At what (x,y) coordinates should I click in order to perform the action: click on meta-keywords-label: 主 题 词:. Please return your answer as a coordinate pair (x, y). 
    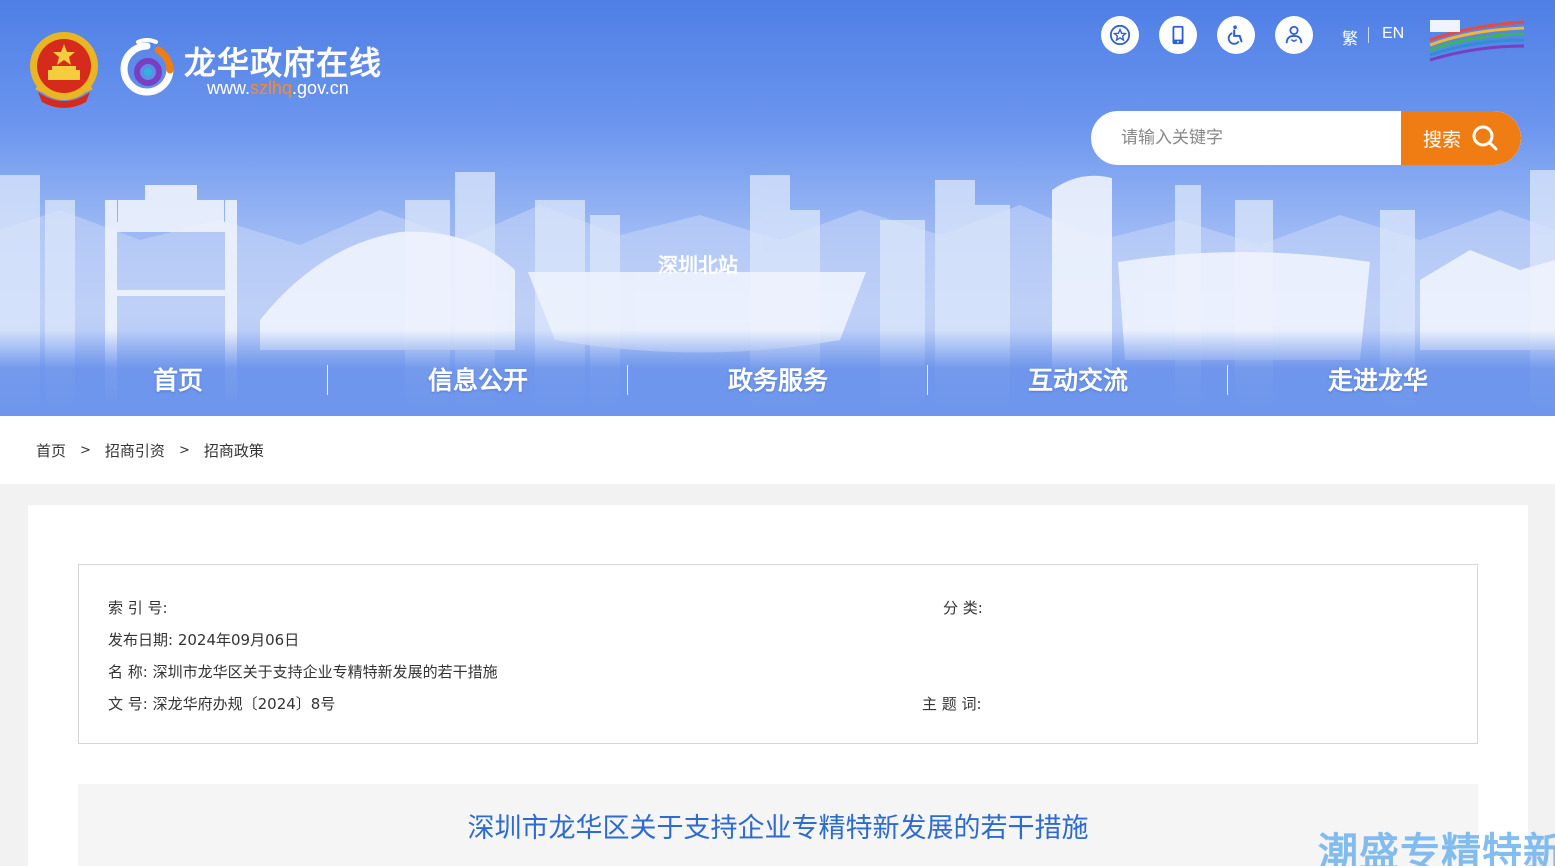
    Looking at the image, I should click on (952, 704).